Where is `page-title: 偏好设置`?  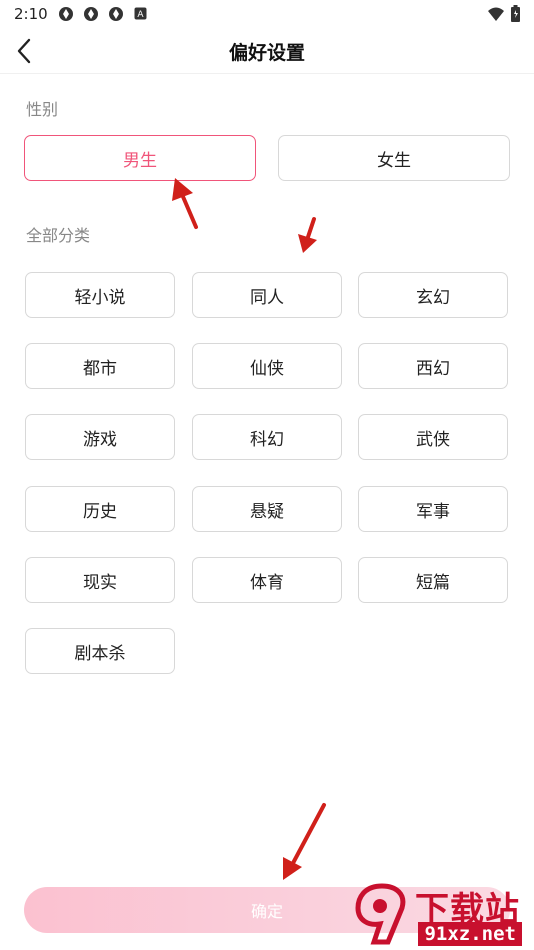
page-title: 偏好设置 is located at coordinates (266, 53).